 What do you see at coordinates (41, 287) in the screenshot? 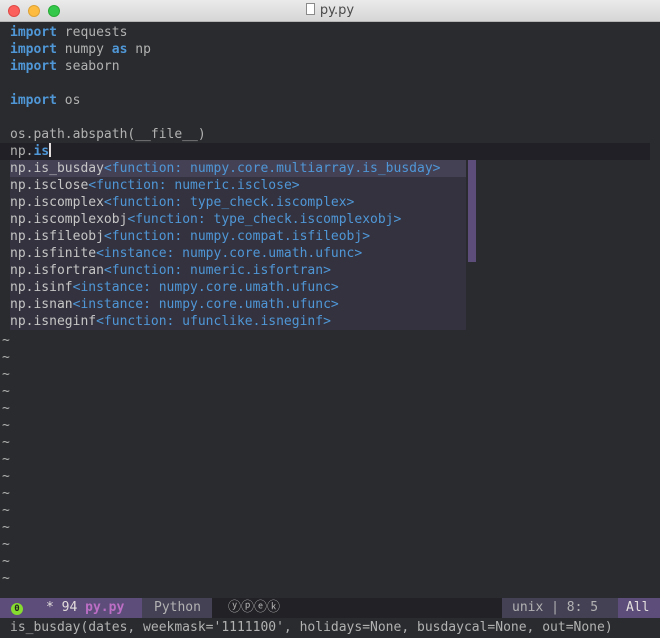
I see `completion-name: np.isinf` at bounding box center [41, 287].